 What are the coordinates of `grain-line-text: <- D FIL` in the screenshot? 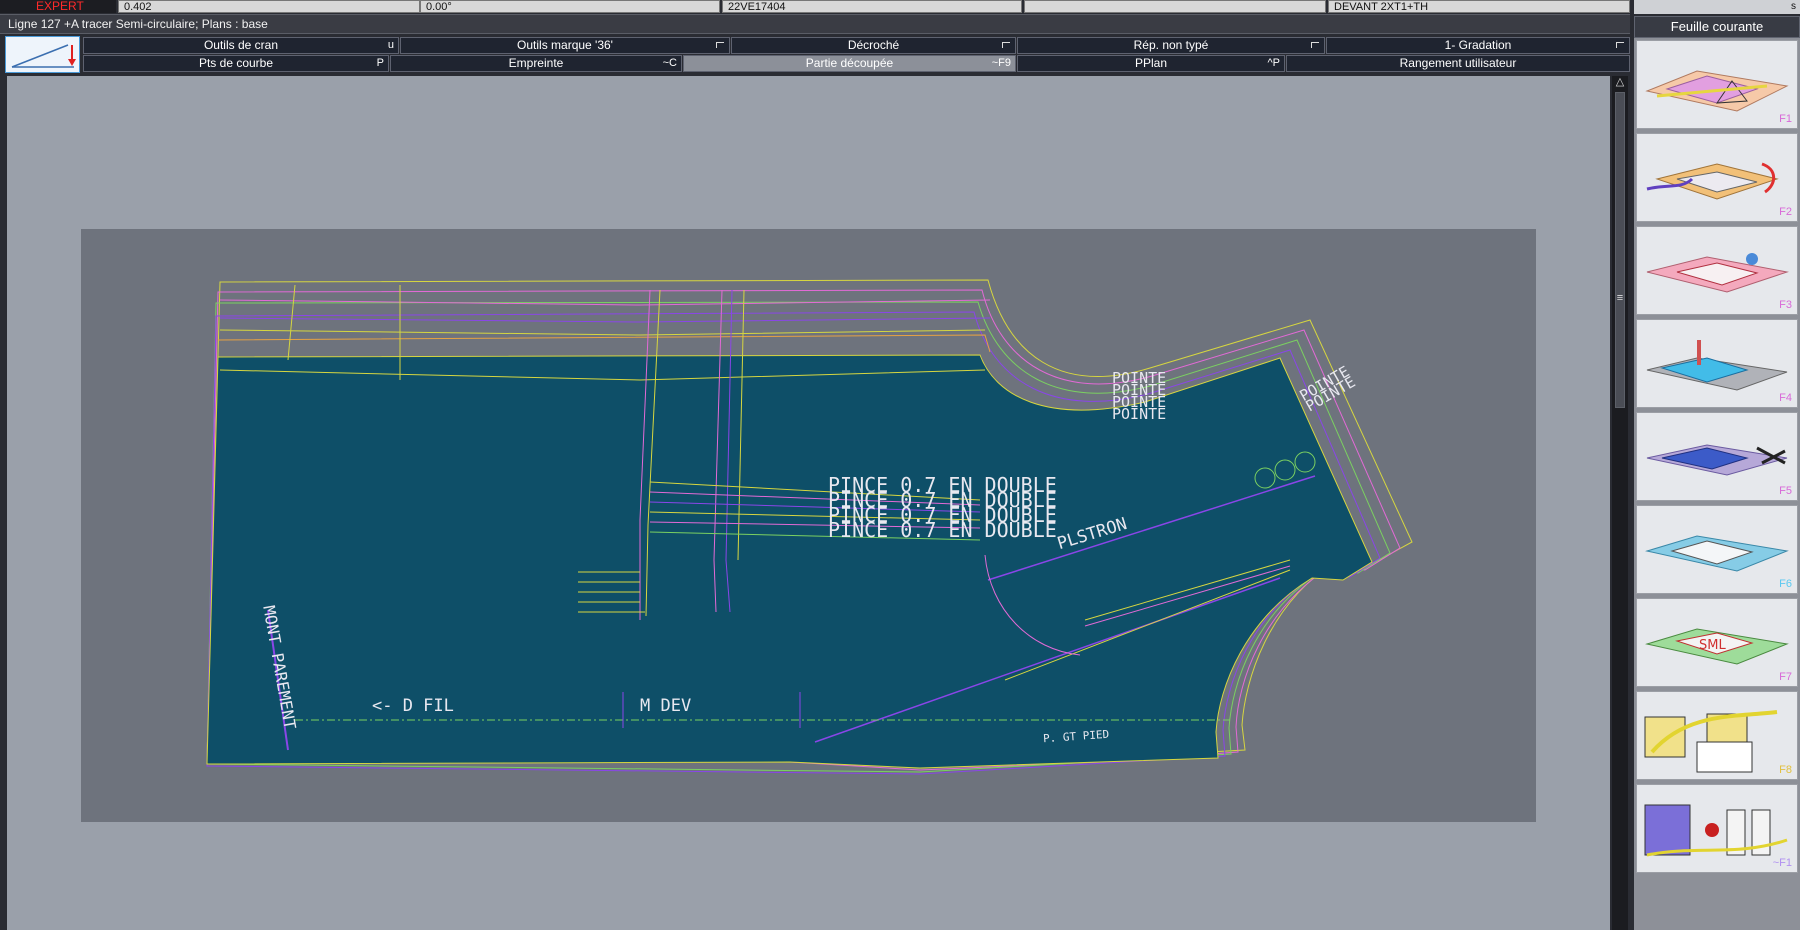 It's located at (413, 706).